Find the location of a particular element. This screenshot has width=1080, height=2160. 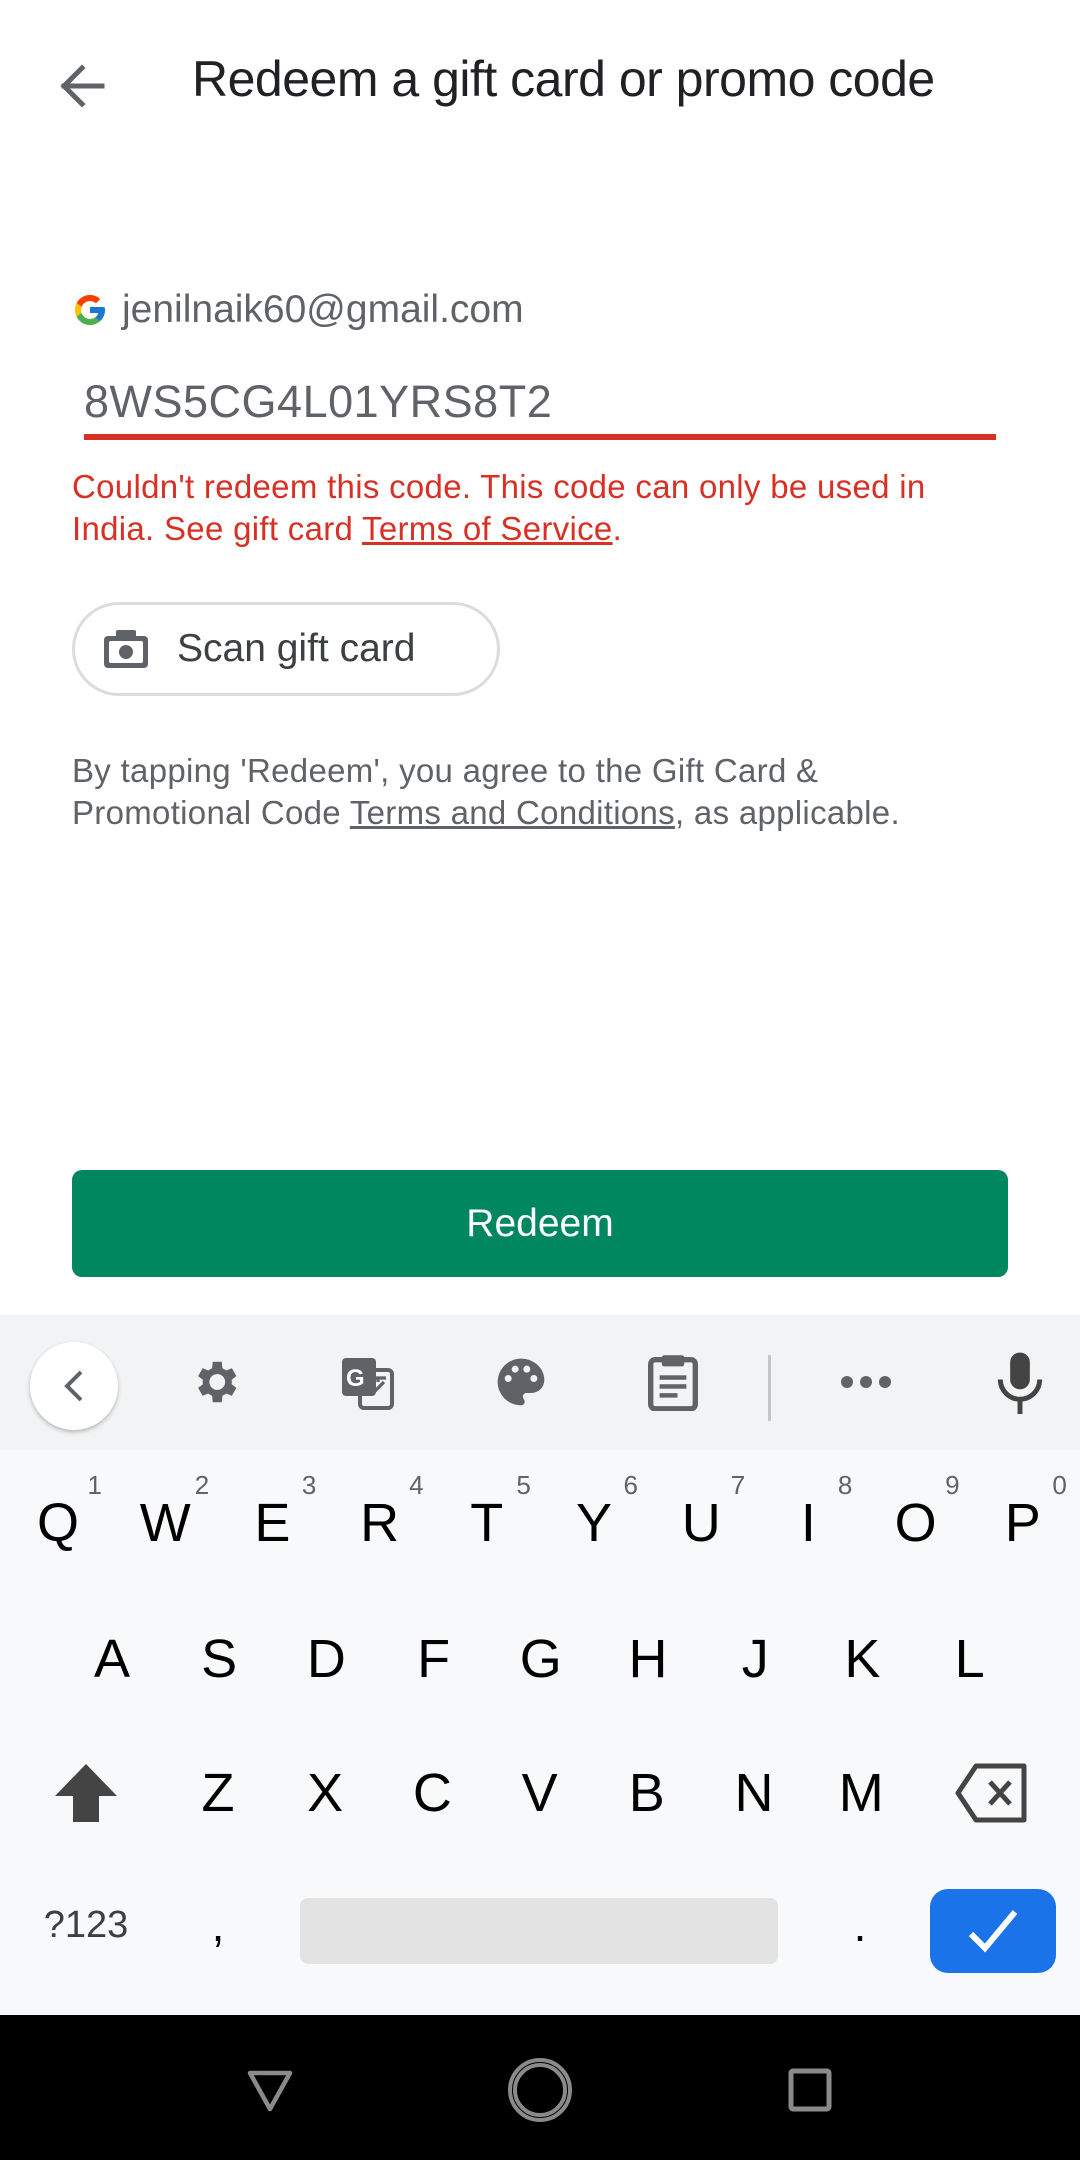

nav-home-button is located at coordinates (540, 2090).